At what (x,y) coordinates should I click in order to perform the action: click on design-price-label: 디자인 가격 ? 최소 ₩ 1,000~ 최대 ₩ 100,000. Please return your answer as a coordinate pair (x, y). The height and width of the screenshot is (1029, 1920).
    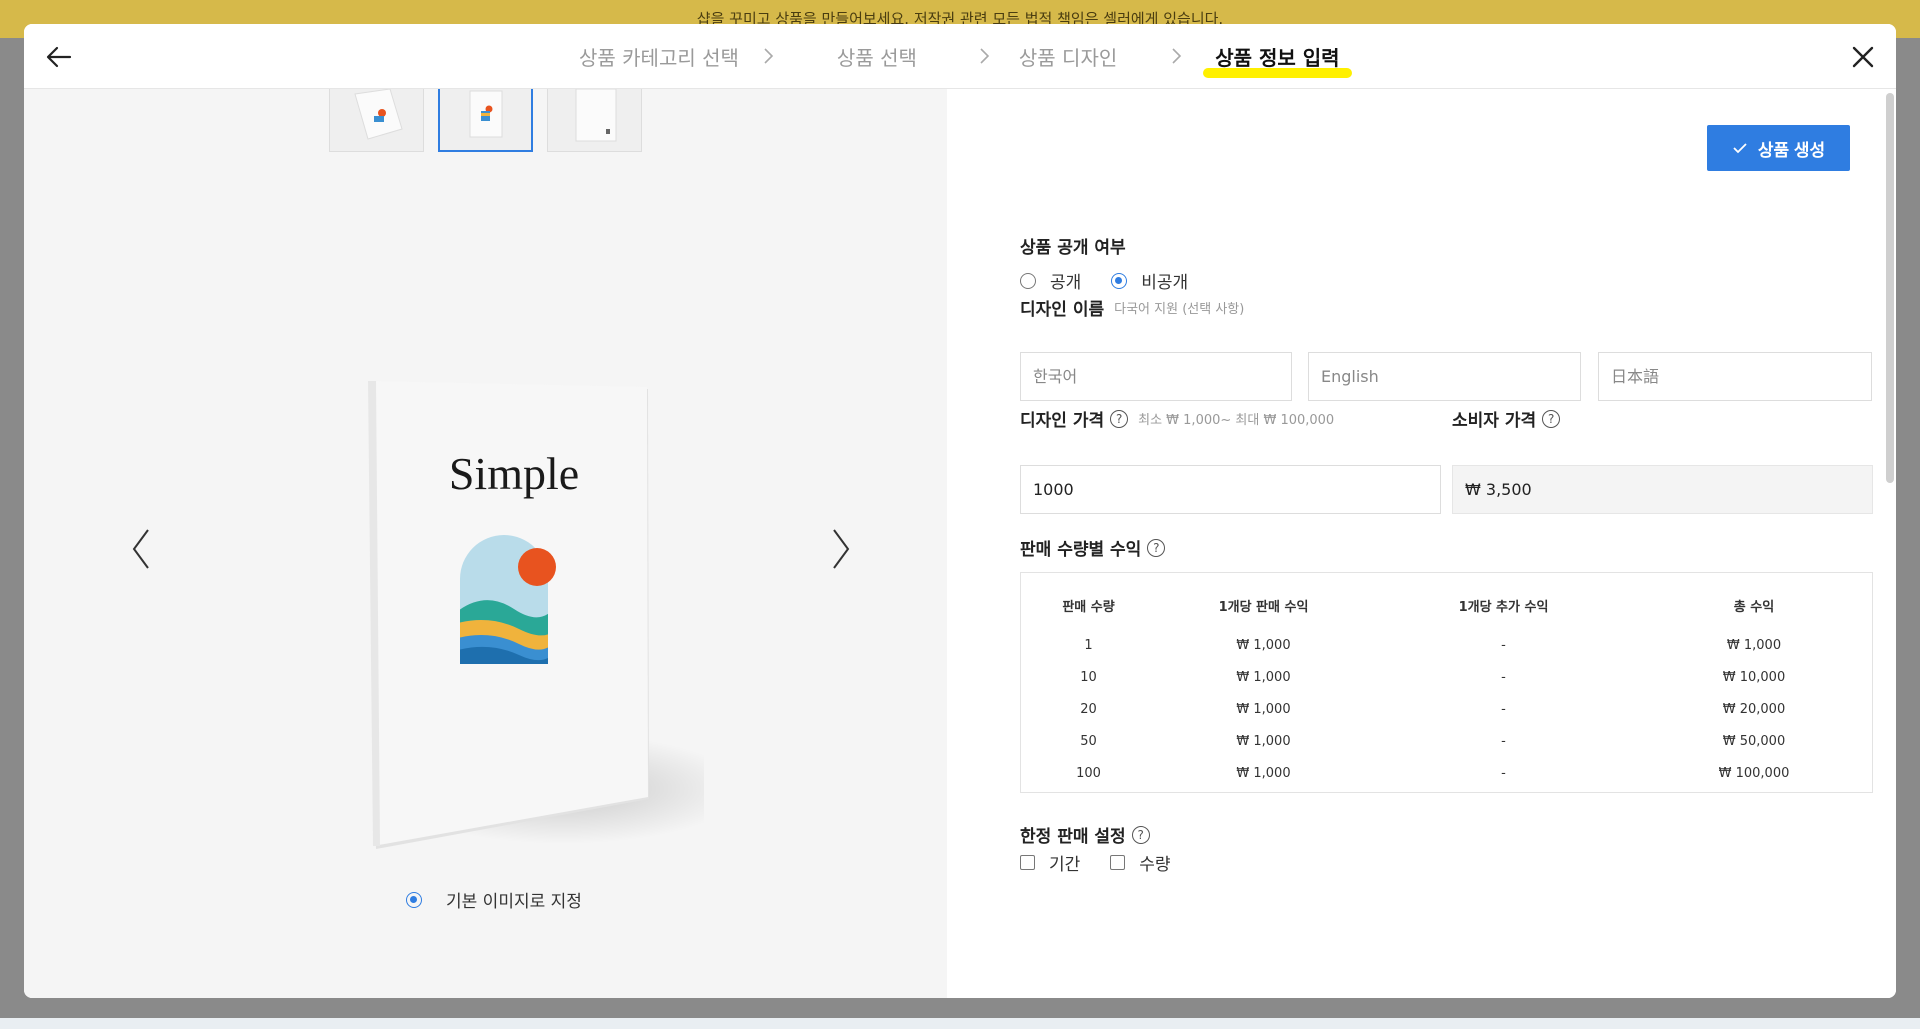
    Looking at the image, I should click on (1177, 420).